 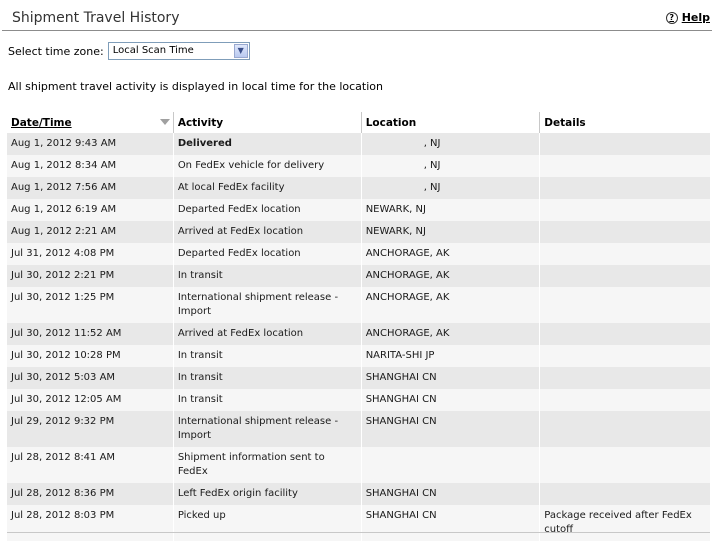 I want to click on title-bar: Shipment Travel History ? Help, so click(x=357, y=17).